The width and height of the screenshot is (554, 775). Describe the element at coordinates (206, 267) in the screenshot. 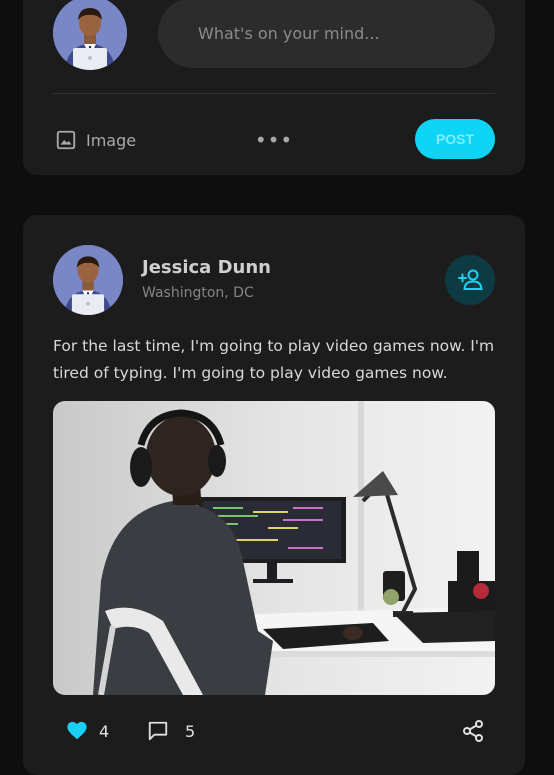

I see `author-name: Jessica Dunn` at that location.